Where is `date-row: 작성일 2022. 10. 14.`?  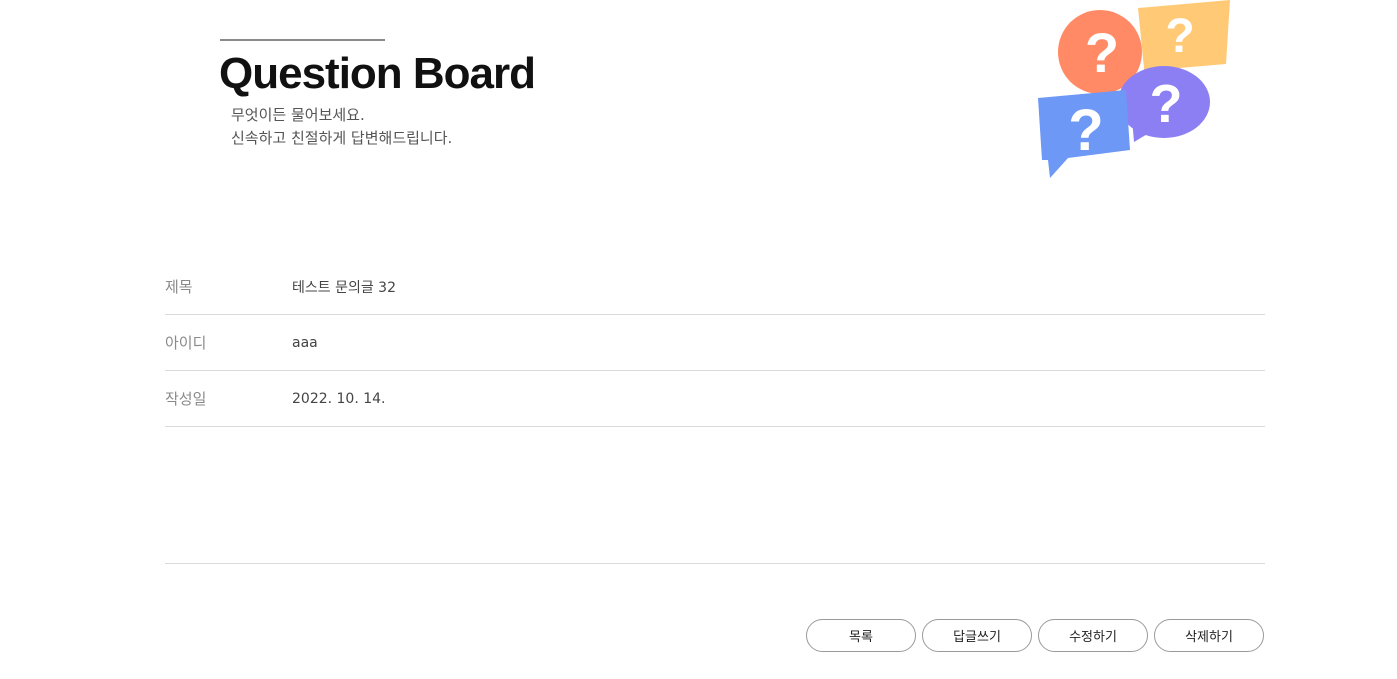
date-row: 작성일 2022. 10. 14. is located at coordinates (715, 399).